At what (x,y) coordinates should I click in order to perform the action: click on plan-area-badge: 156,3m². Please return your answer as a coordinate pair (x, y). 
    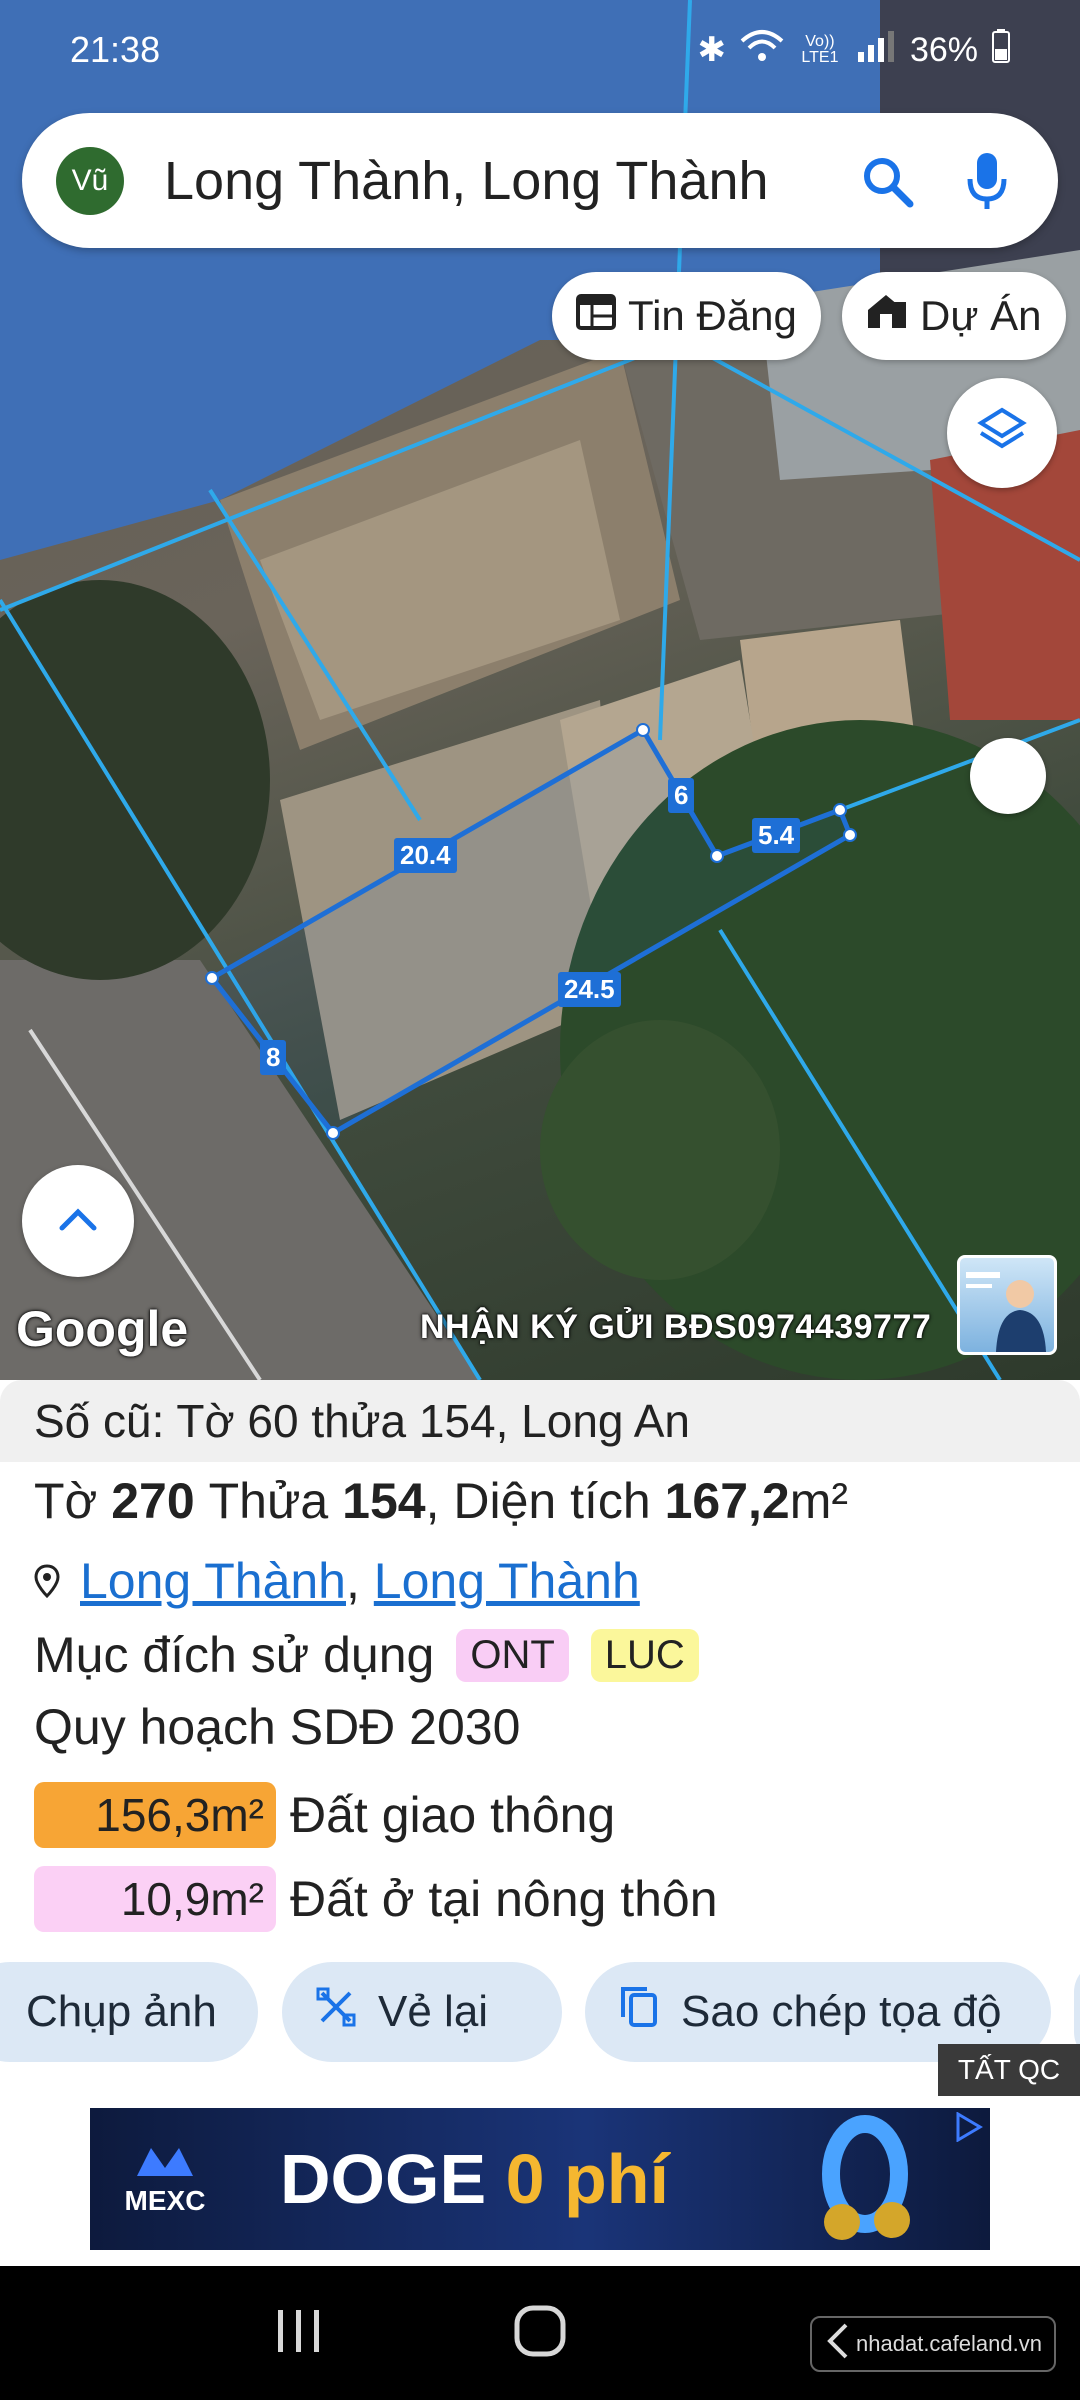
    Looking at the image, I should click on (155, 1815).